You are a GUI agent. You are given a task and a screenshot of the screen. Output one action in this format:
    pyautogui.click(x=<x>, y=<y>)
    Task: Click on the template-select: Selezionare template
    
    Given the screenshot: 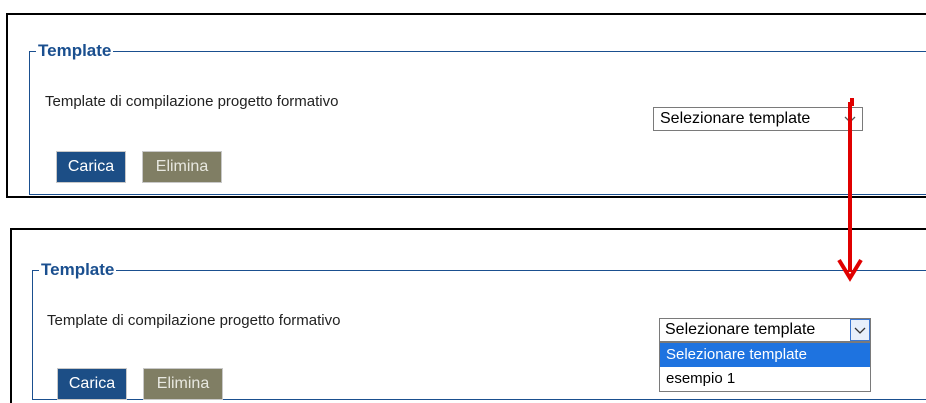 What is the action you would take?
    pyautogui.click(x=765, y=330)
    